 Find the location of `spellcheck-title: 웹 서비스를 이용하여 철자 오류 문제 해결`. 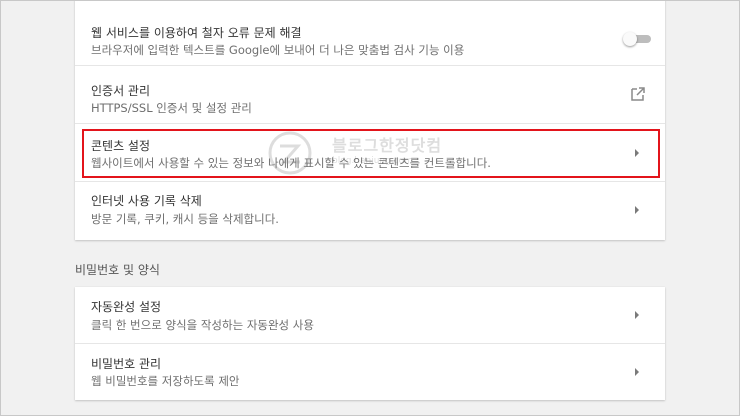

spellcheck-title: 웹 서비스를 이용하여 철자 오류 문제 해결 is located at coordinates (196, 33).